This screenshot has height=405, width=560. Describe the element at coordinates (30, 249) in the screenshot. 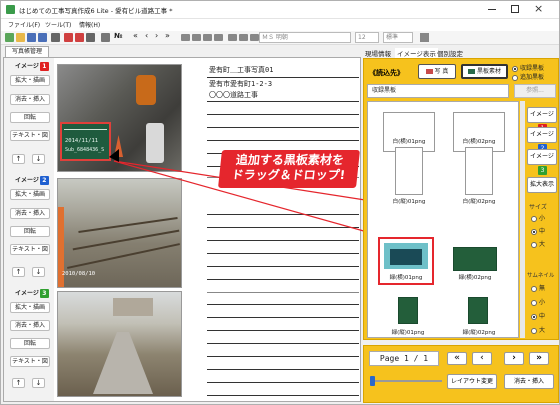

I see `image2-text-button: テキスト・図` at that location.